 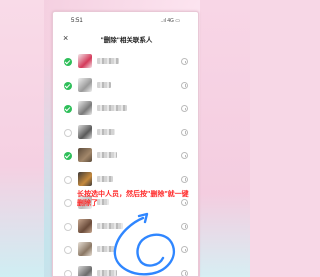 I want to click on status-bar: 5:51 ..ıl 4G ▭, so click(x=125, y=20).